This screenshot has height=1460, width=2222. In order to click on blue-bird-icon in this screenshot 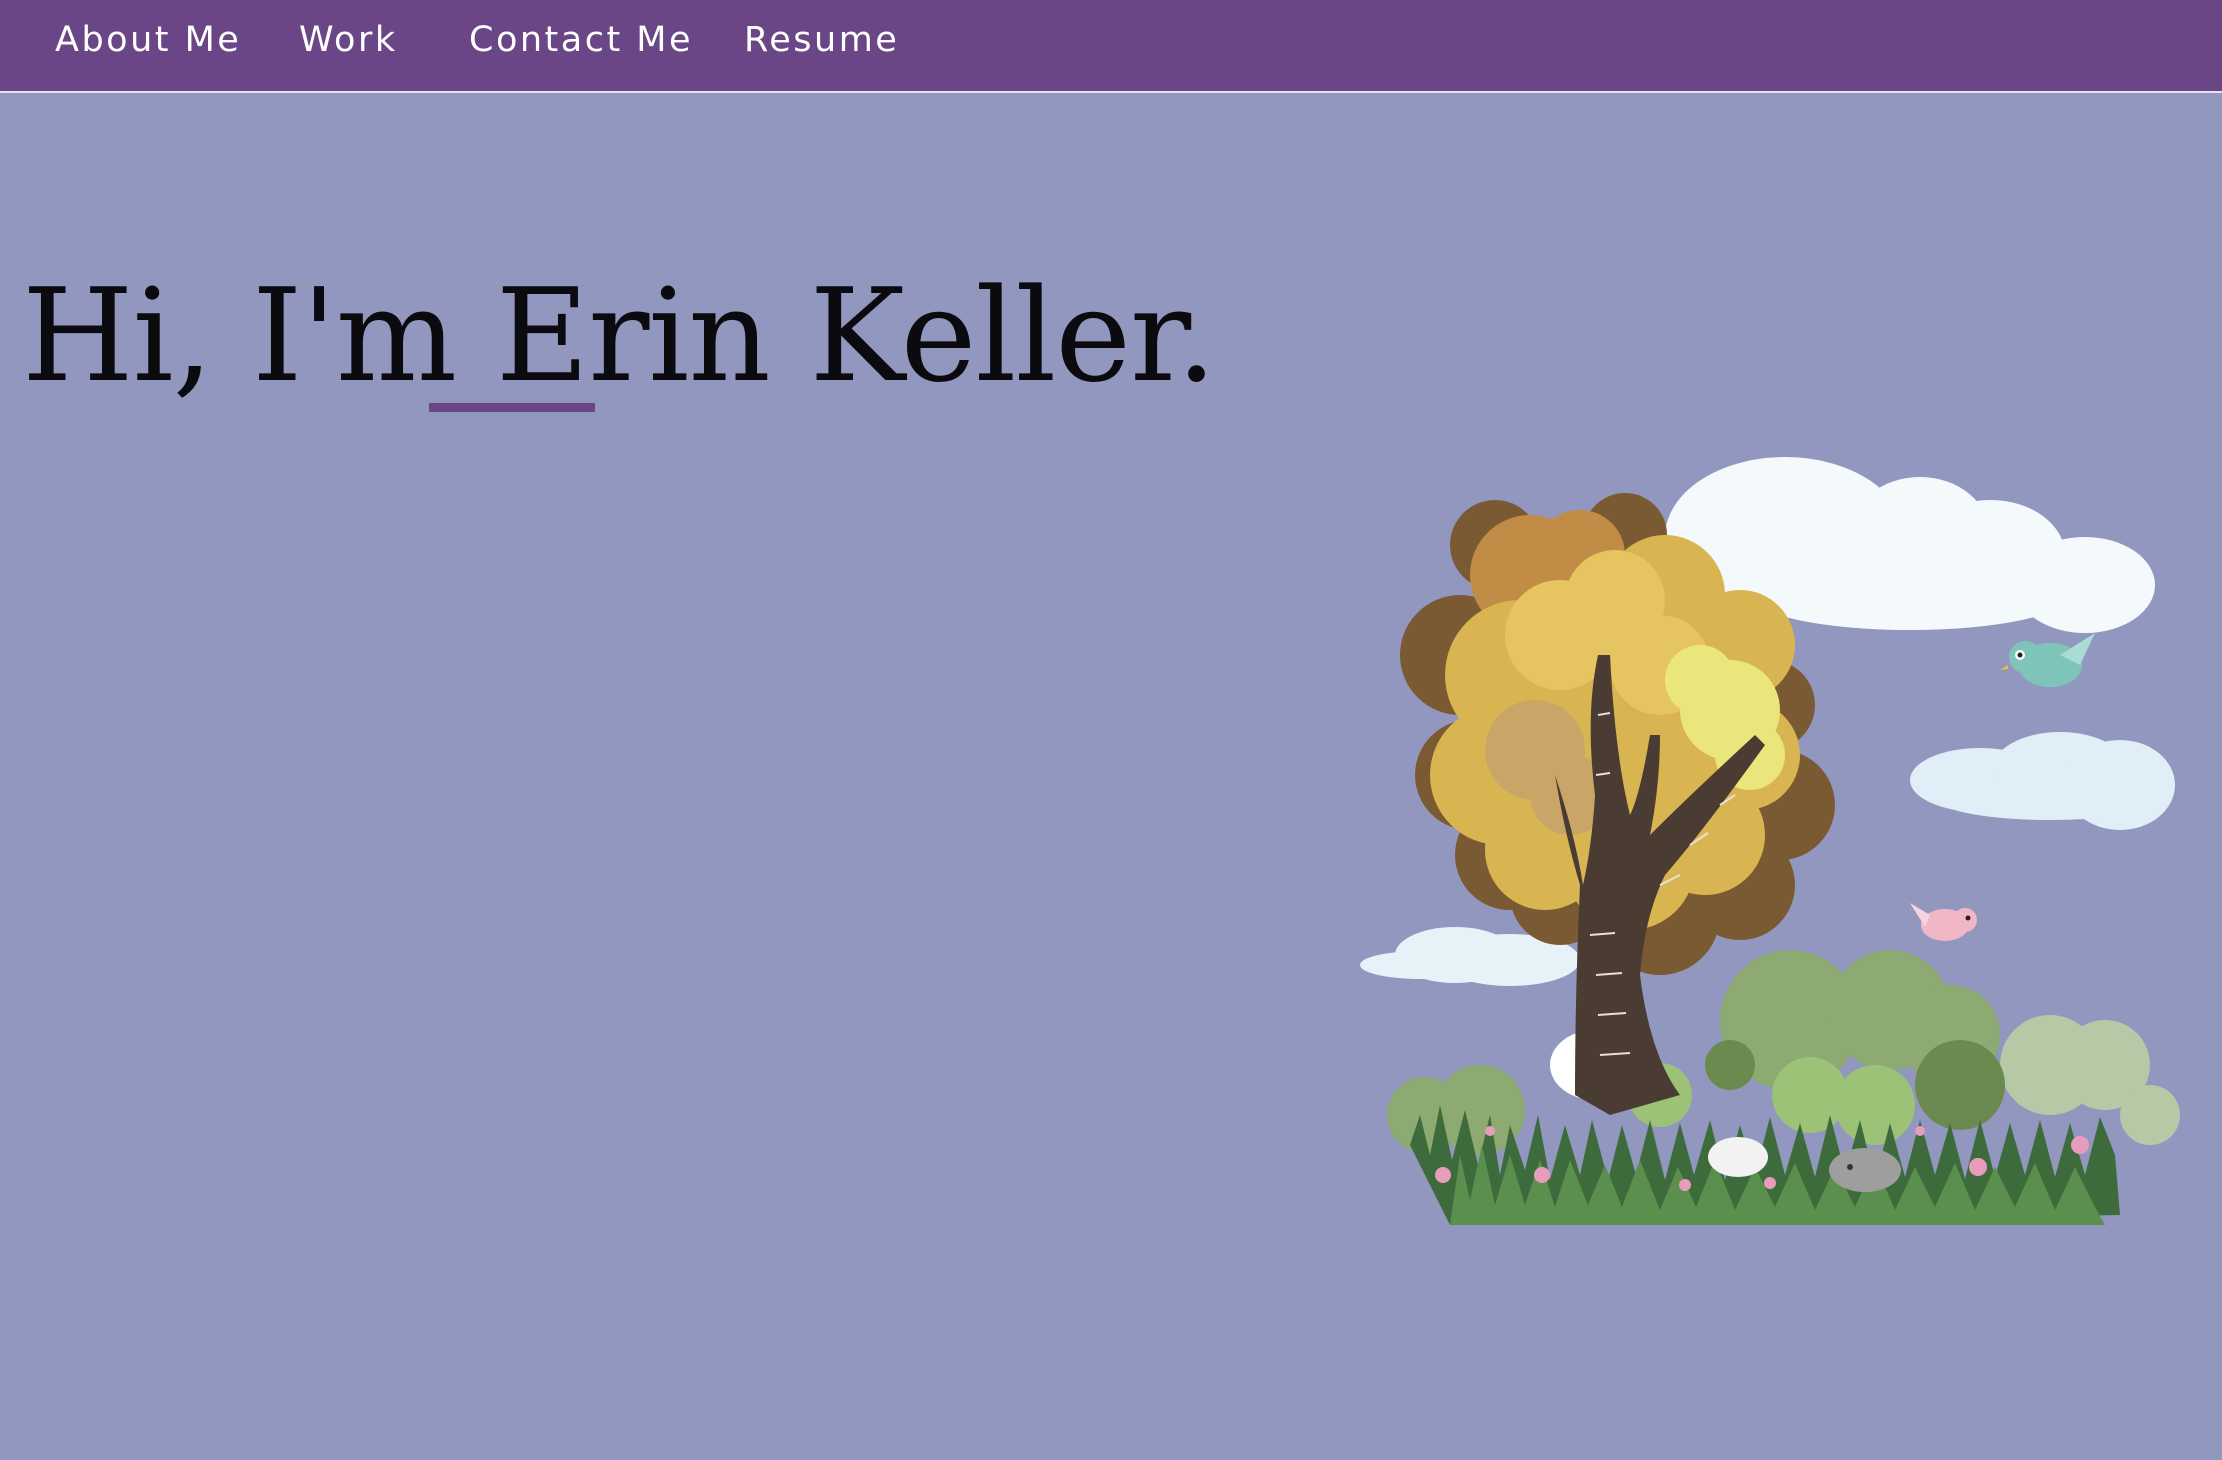, I will do `click(2047, 660)`.